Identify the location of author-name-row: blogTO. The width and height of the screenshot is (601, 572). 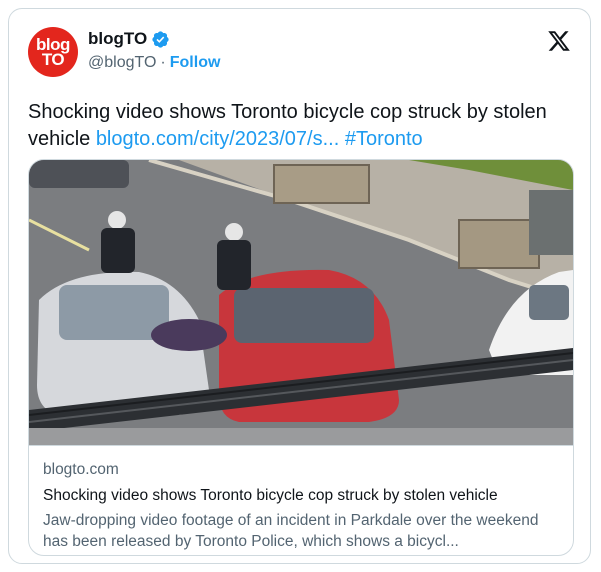
(129, 39).